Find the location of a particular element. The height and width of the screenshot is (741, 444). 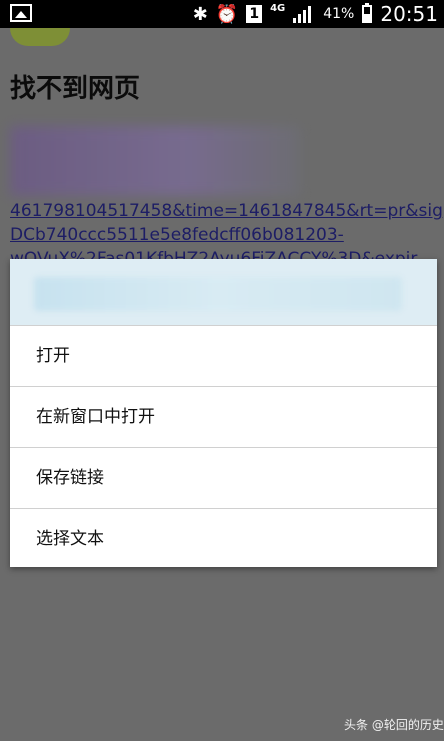

signal-icon is located at coordinates (304, 14).